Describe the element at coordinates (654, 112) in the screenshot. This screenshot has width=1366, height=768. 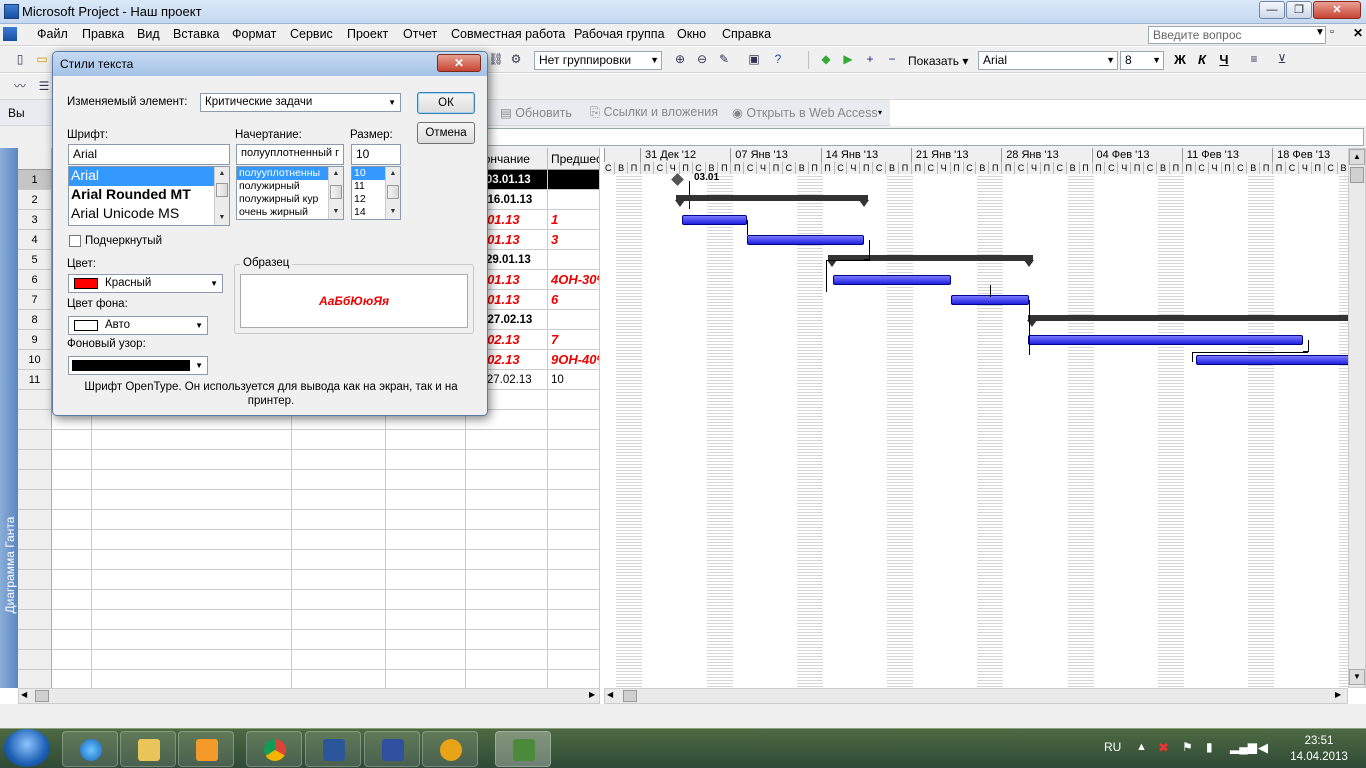
I see `links-attachments-button: ⎘ Ссылки и вложения` at that location.